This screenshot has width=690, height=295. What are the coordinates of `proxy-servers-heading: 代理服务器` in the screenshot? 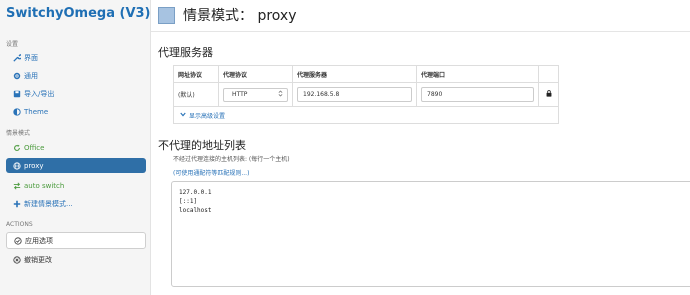 It's located at (185, 52).